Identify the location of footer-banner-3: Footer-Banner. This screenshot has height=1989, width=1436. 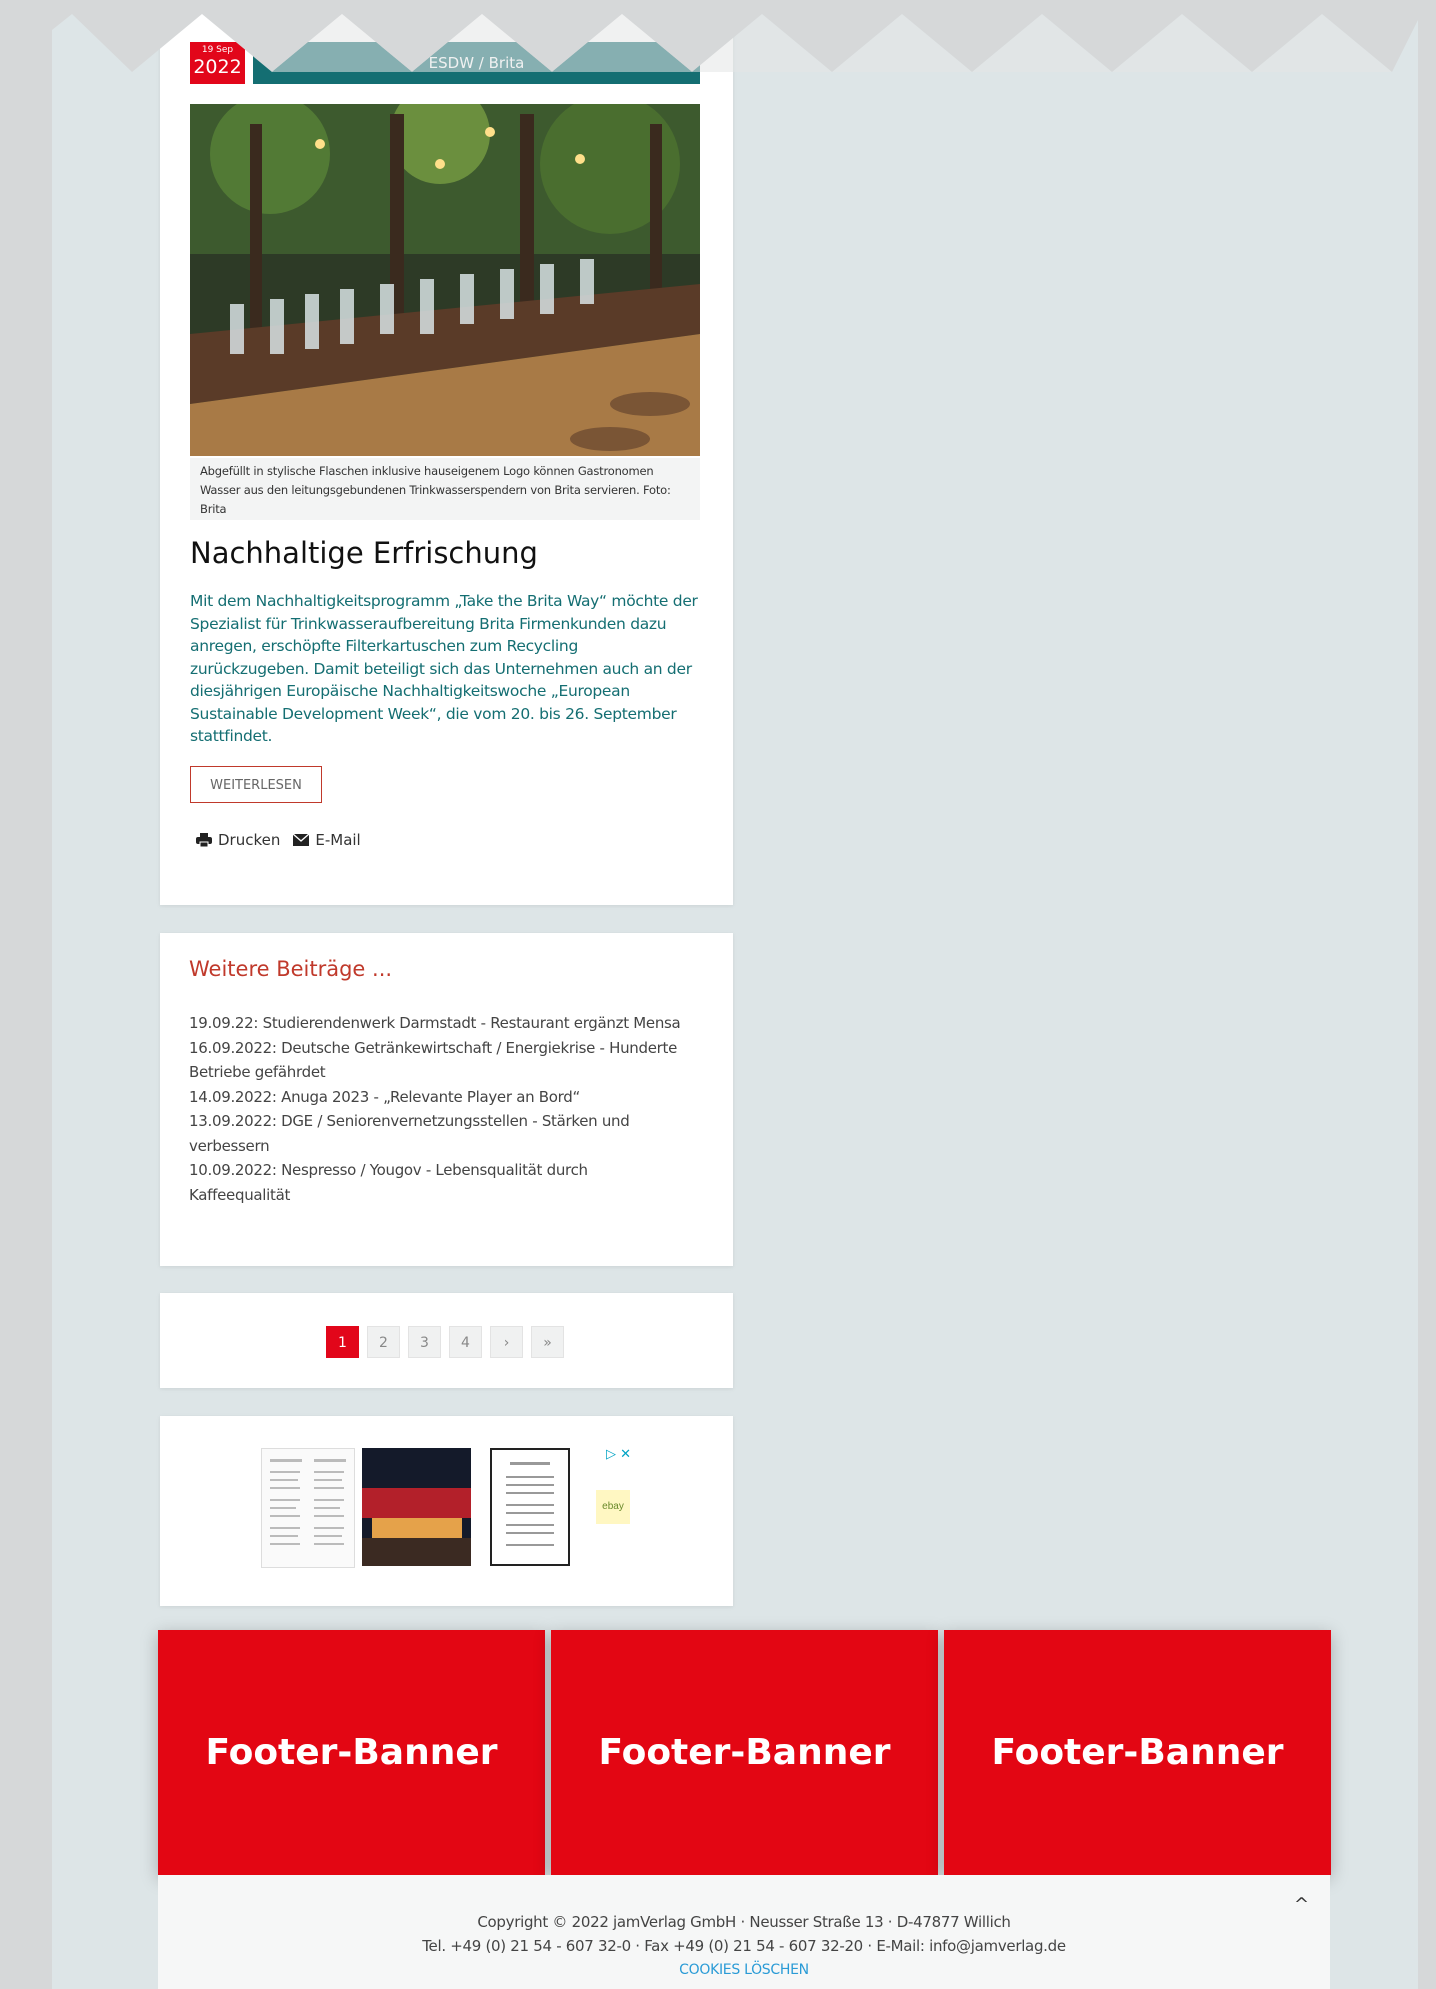
(1137, 1752).